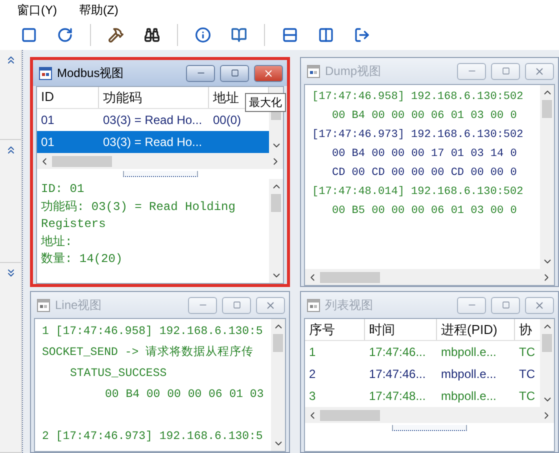 This screenshot has width=559, height=453. Describe the element at coordinates (424, 211) in the screenshot. I see `hex-line: 00 B5 00 00 00 06 01 03 00 0` at that location.